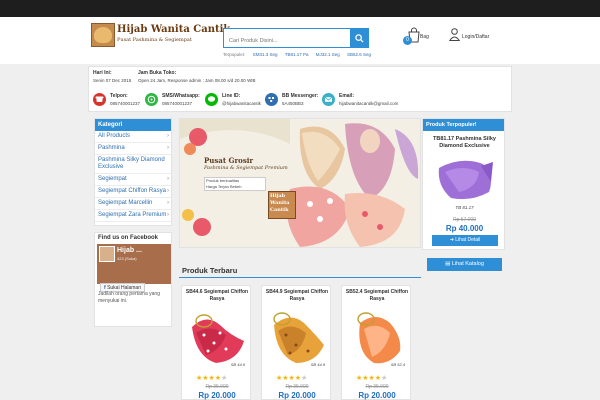 The height and width of the screenshot is (400, 600). What do you see at coordinates (300, 96) in the screenshot?
I see `contact-label: BB Messenger:` at bounding box center [300, 96].